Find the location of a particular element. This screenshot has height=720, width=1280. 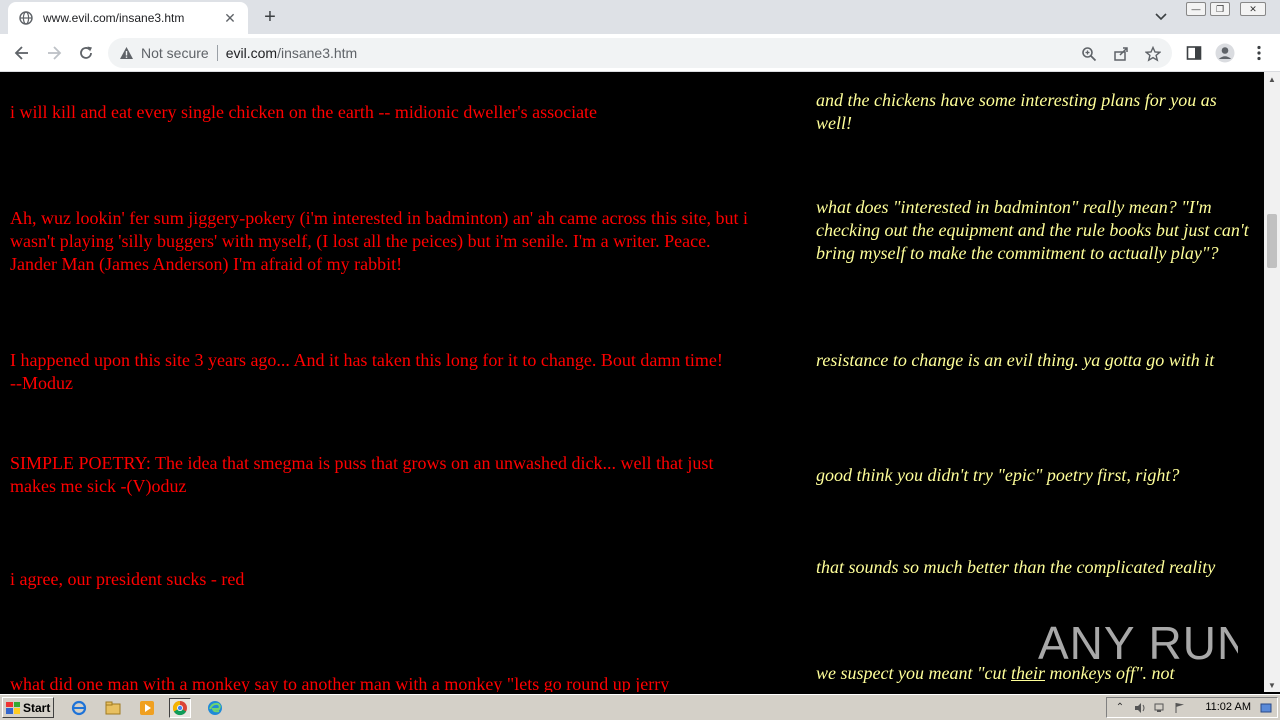

browser-toolbar: Not secure evil.com/insane3.htm is located at coordinates (640, 53).